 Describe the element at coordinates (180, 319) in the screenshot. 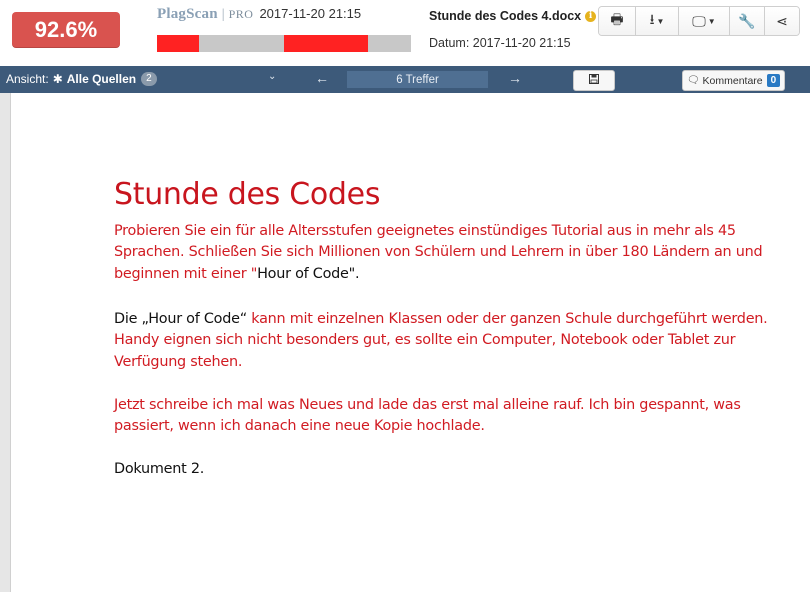

I see `unmatched-text: Die „Hour of Code“` at that location.